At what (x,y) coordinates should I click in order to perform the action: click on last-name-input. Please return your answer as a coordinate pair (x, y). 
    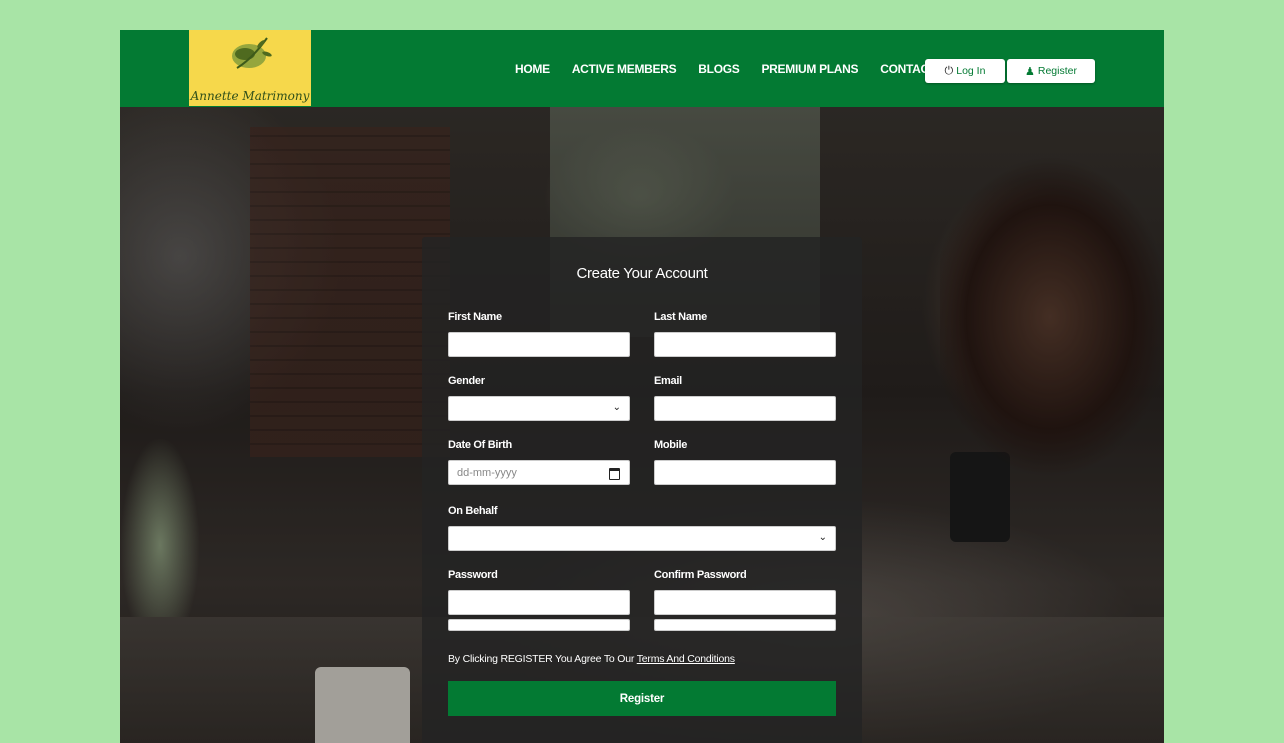
    Looking at the image, I should click on (745, 344).